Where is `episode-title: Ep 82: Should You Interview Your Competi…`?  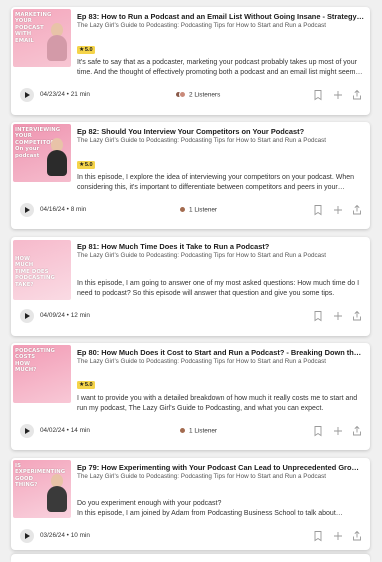 episode-title: Ep 82: Should You Interview Your Competi… is located at coordinates (220, 131).